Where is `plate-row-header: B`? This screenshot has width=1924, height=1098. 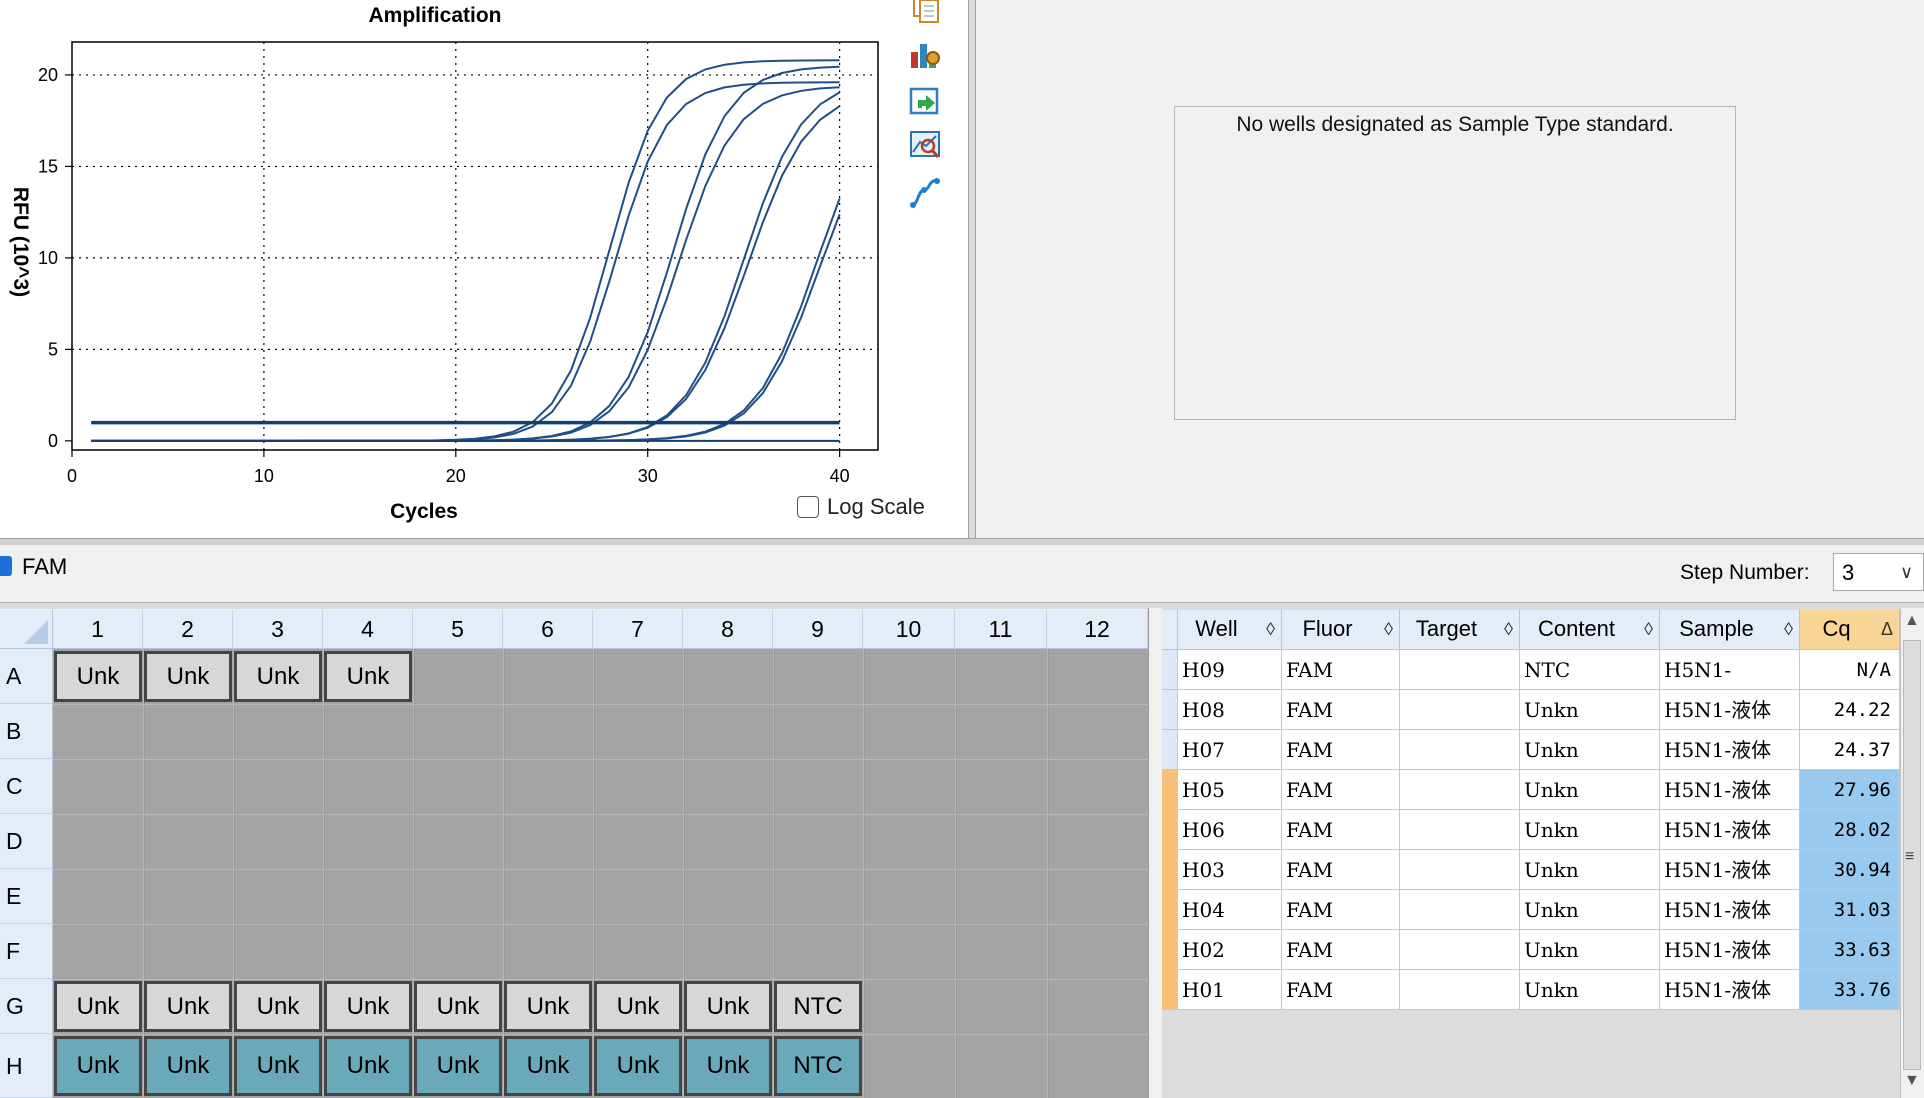 plate-row-header: B is located at coordinates (26, 731).